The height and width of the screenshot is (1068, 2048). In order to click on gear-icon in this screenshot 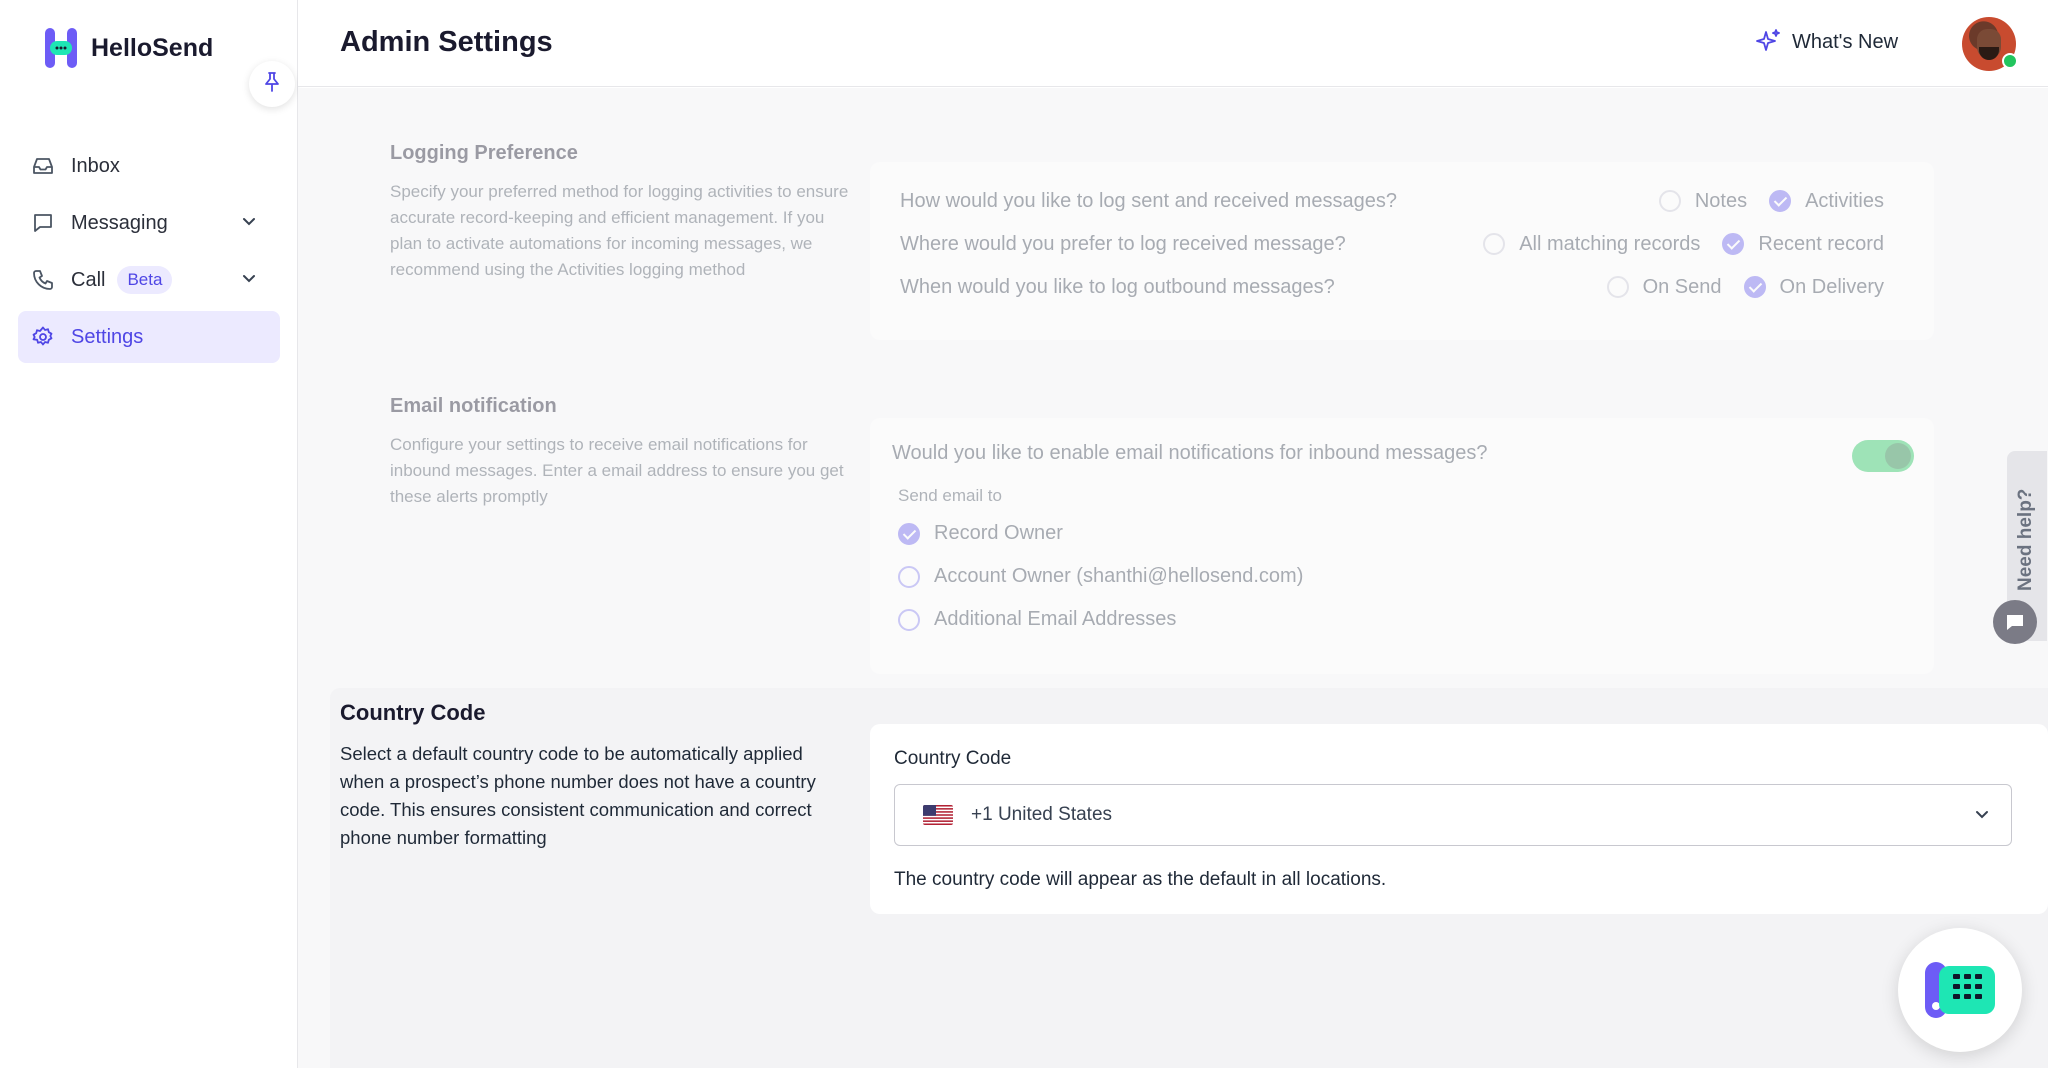, I will do `click(43, 337)`.